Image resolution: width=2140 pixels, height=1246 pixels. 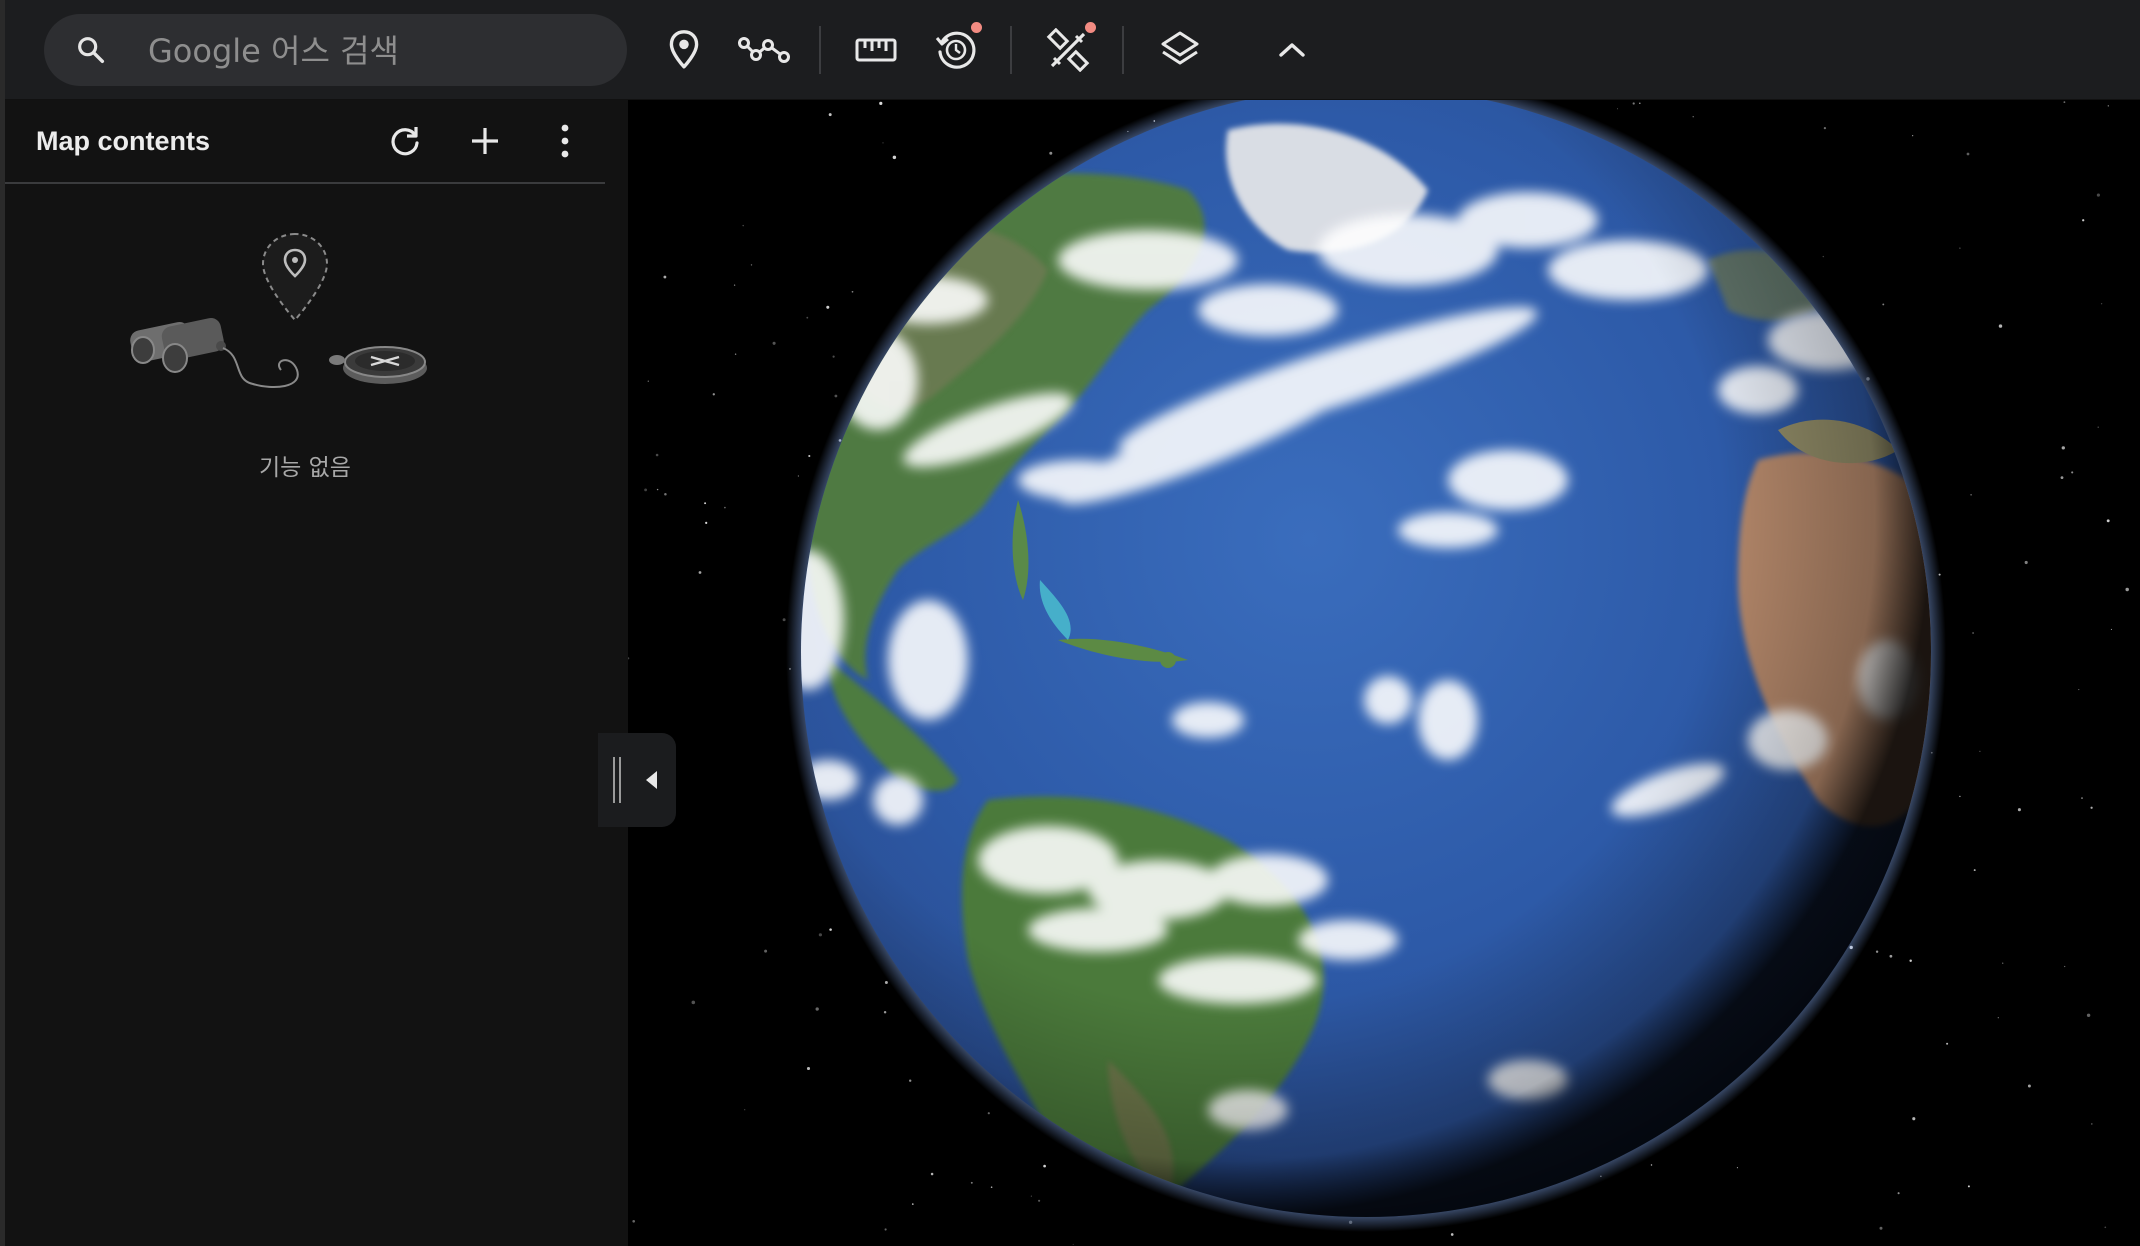 I want to click on path-icon, so click(x=764, y=50).